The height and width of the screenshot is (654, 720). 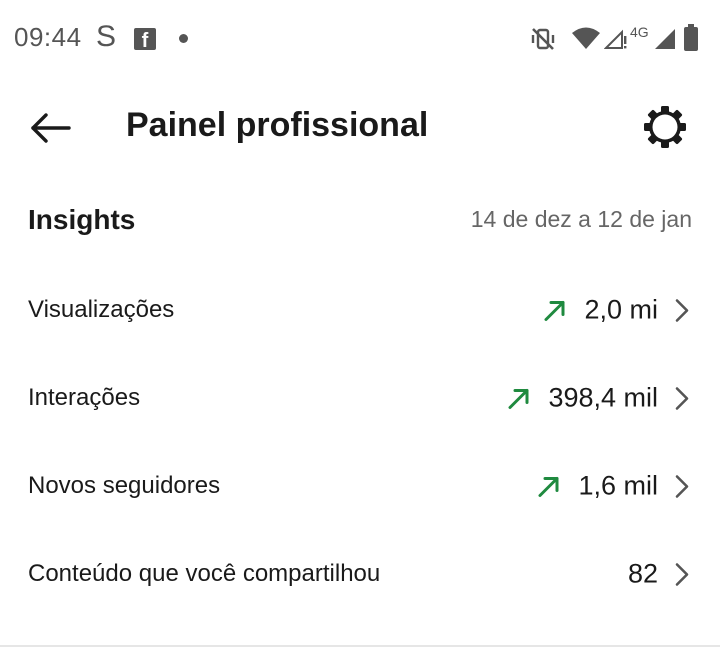 I want to click on page-title: Painel profissional, so click(x=277, y=125).